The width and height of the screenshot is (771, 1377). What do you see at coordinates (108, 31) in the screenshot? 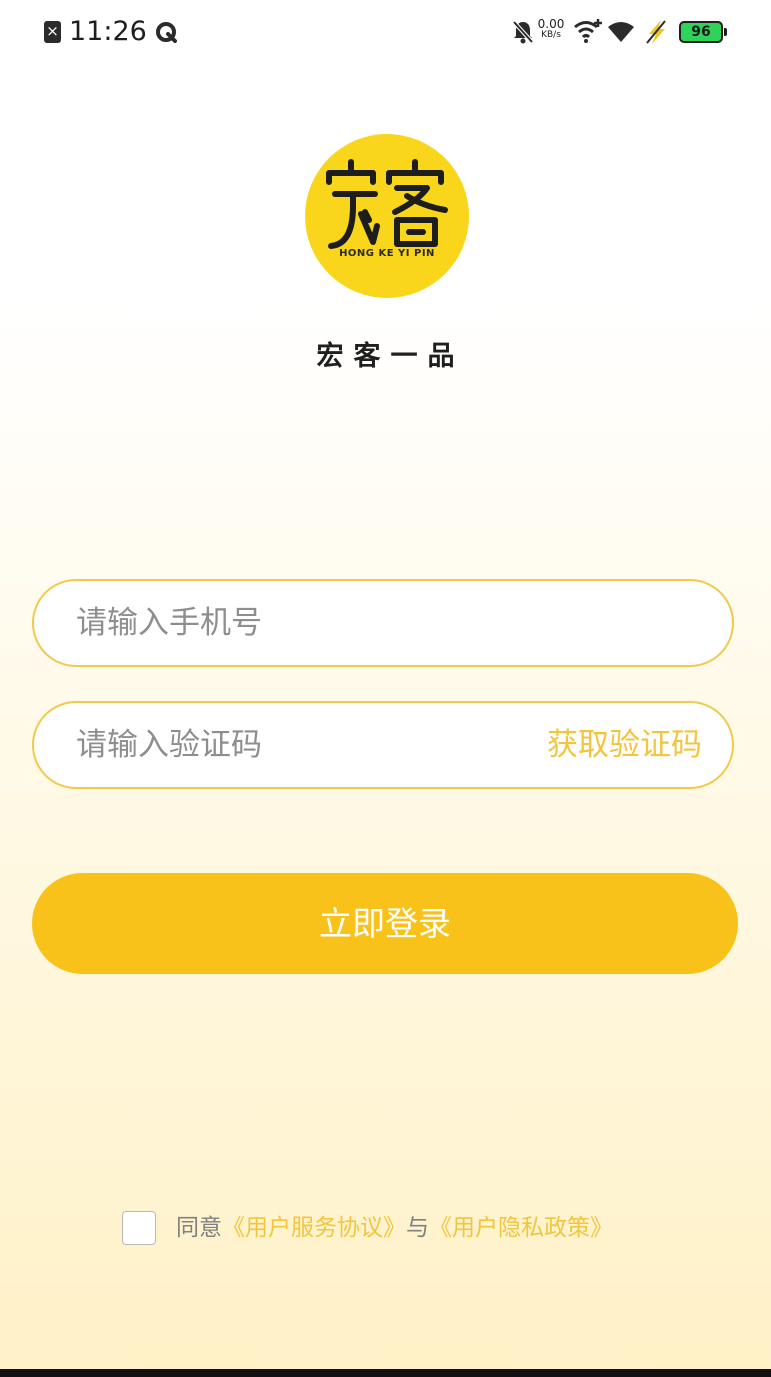
I see `status-time: 11:26` at bounding box center [108, 31].